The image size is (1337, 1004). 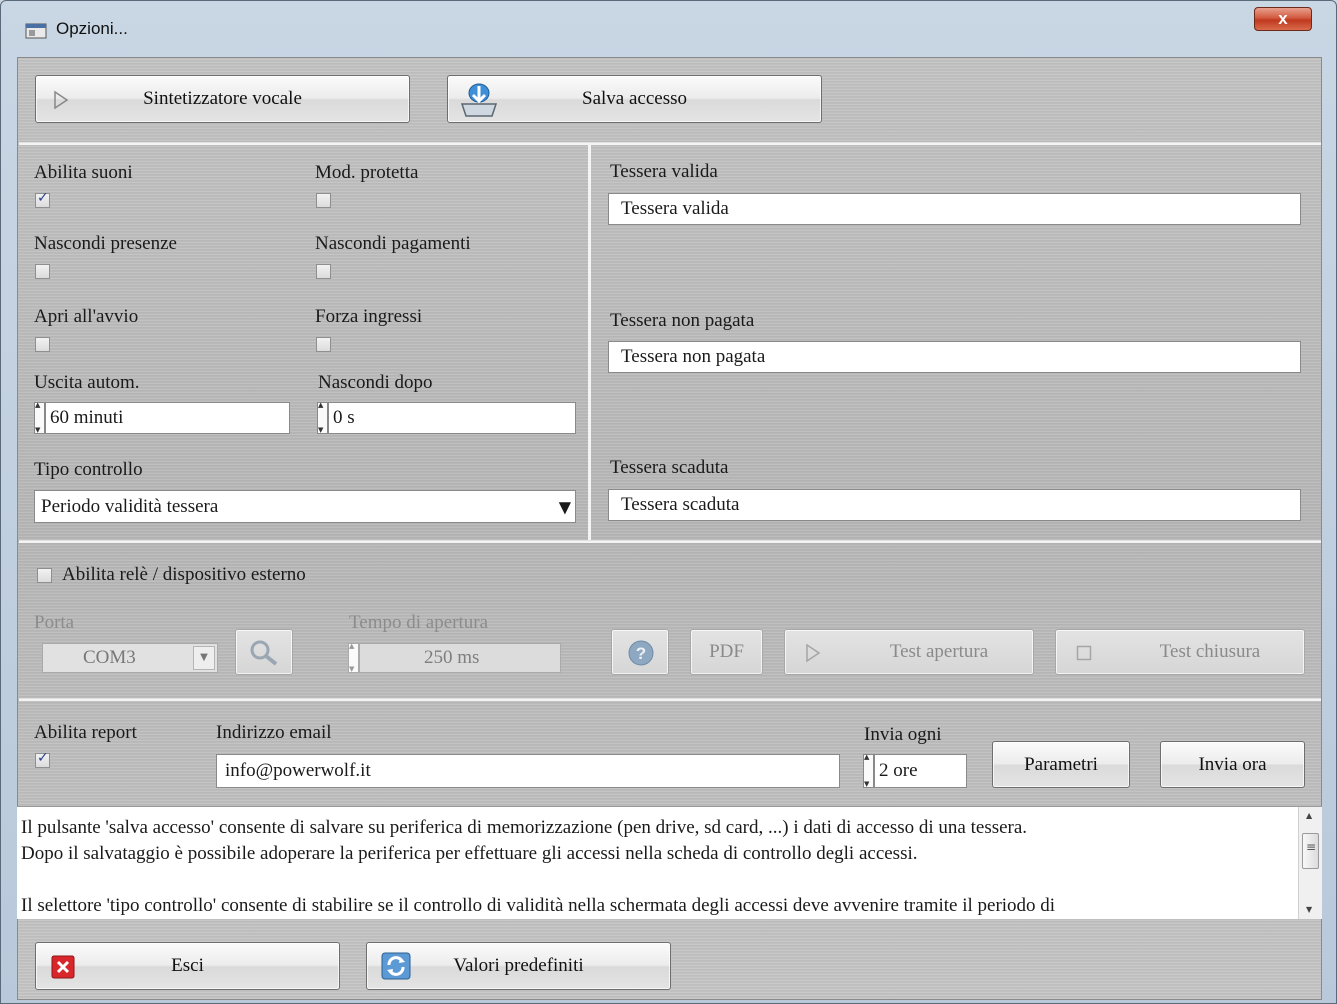 What do you see at coordinates (42, 271) in the screenshot?
I see `nascondi-presenze-checkbox` at bounding box center [42, 271].